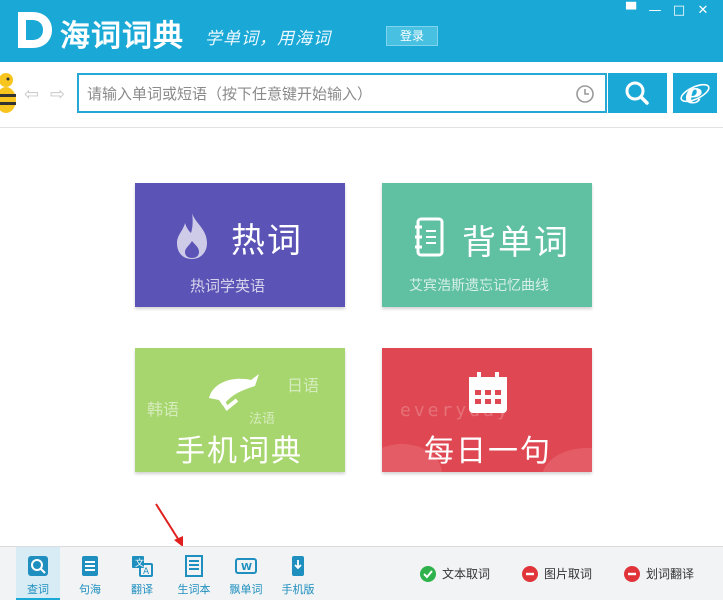 The image size is (723, 600). What do you see at coordinates (298, 589) in the screenshot?
I see `nav-label: 手机版` at bounding box center [298, 589].